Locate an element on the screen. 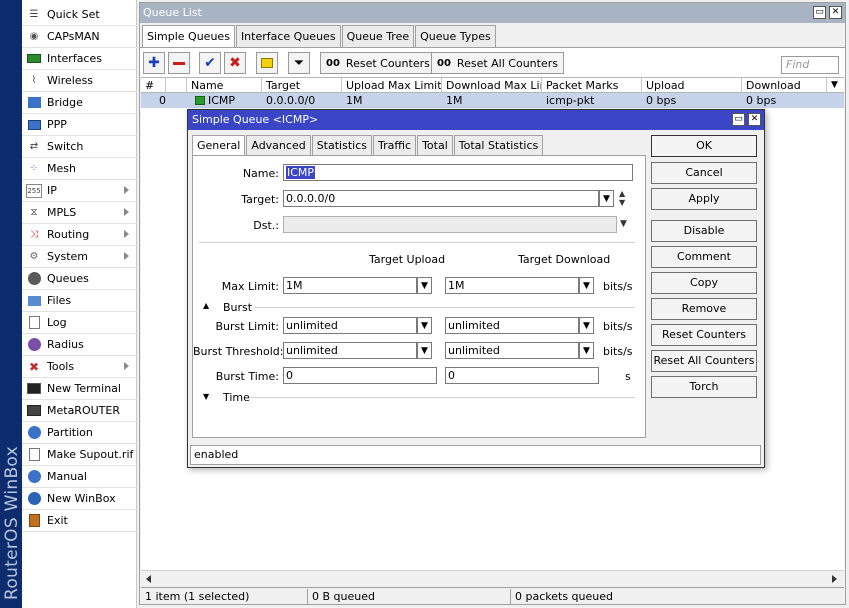  dialog-close-button: ✕ is located at coordinates (754, 119).